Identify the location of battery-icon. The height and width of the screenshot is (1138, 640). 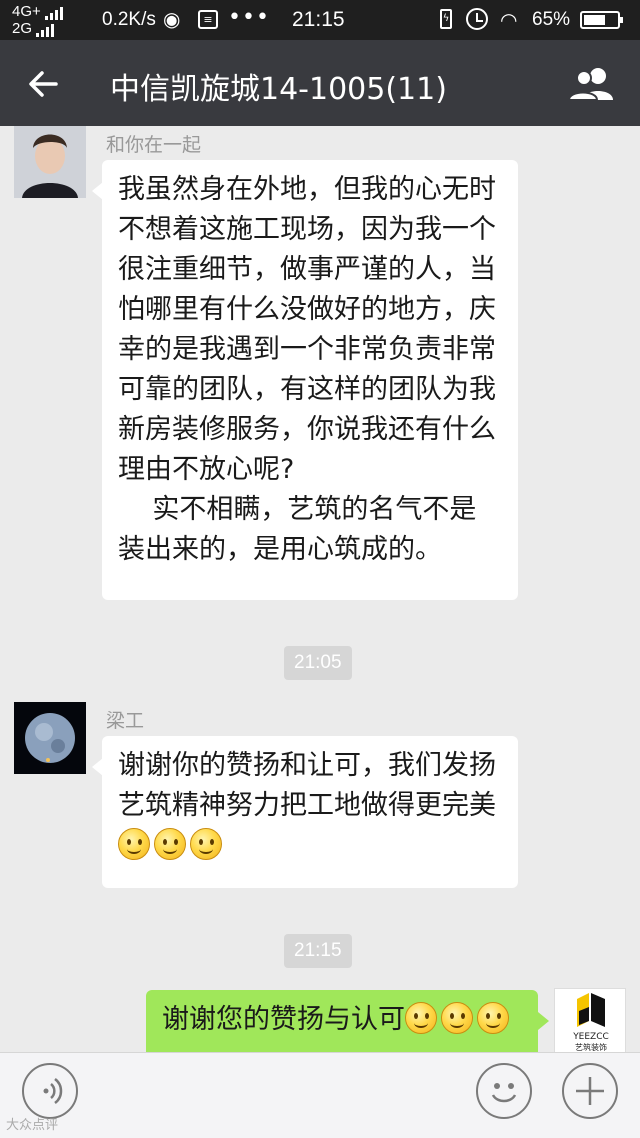
(601, 20).